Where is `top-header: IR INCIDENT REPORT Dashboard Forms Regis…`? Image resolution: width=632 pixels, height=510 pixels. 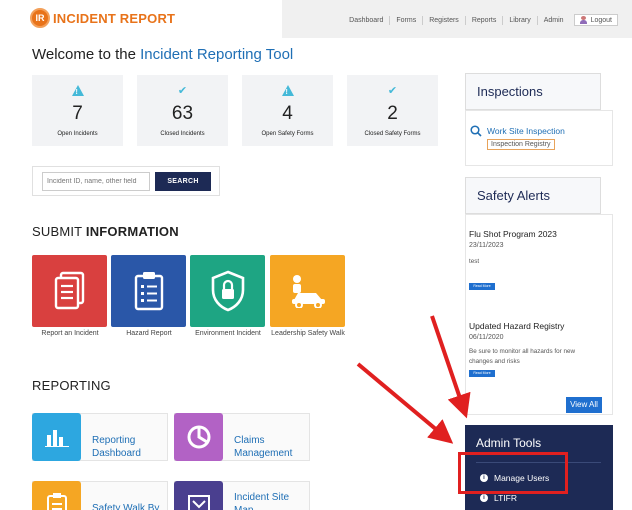
top-header: IR INCIDENT REPORT Dashboard Forms Regis… is located at coordinates (316, 19).